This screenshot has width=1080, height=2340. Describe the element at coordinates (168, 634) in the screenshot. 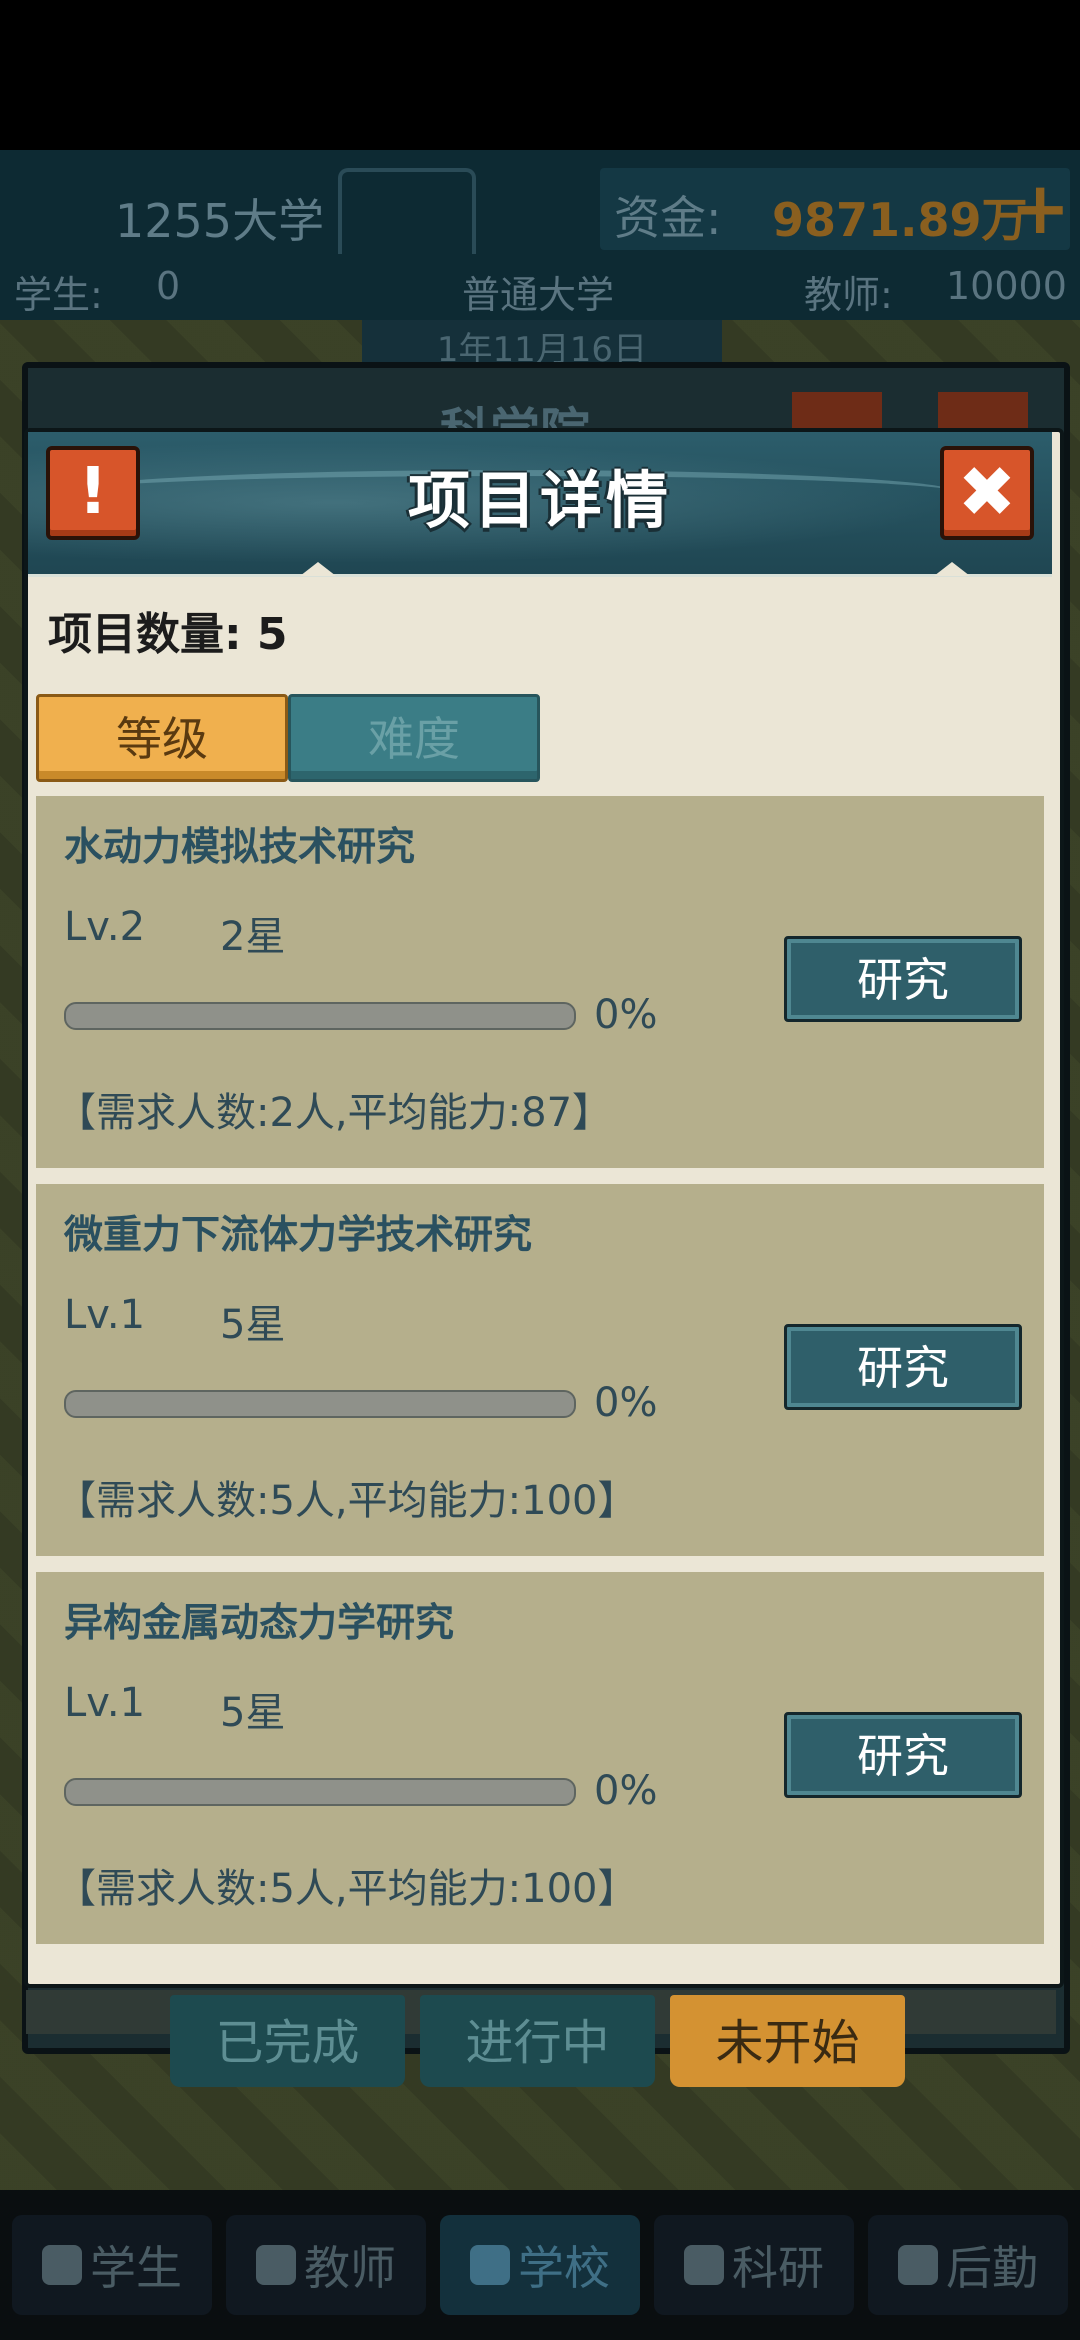

I see `project-count: 项目数量: 5` at that location.